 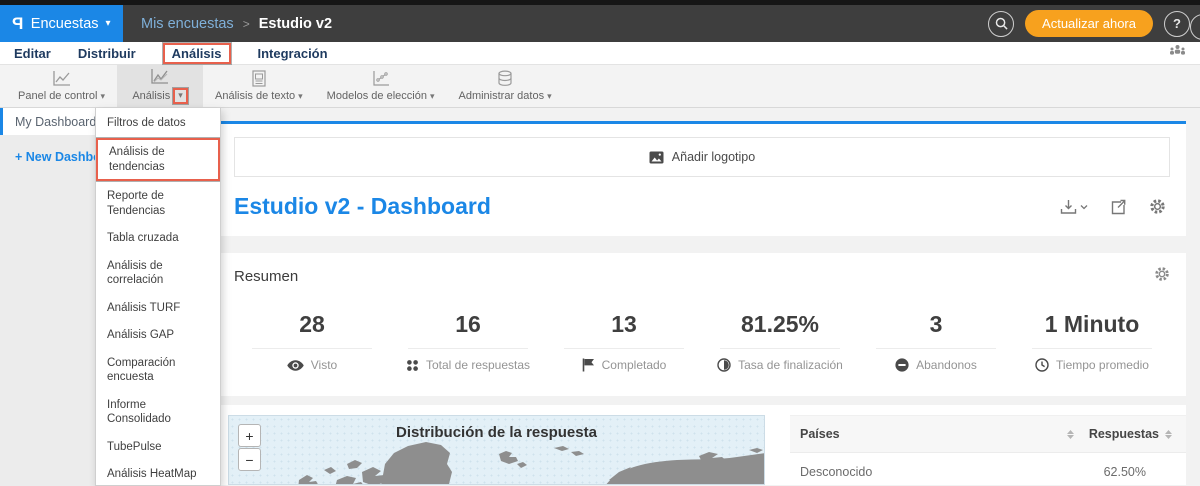 What do you see at coordinates (381, 78) in the screenshot?
I see `choice-chart-icon` at bounding box center [381, 78].